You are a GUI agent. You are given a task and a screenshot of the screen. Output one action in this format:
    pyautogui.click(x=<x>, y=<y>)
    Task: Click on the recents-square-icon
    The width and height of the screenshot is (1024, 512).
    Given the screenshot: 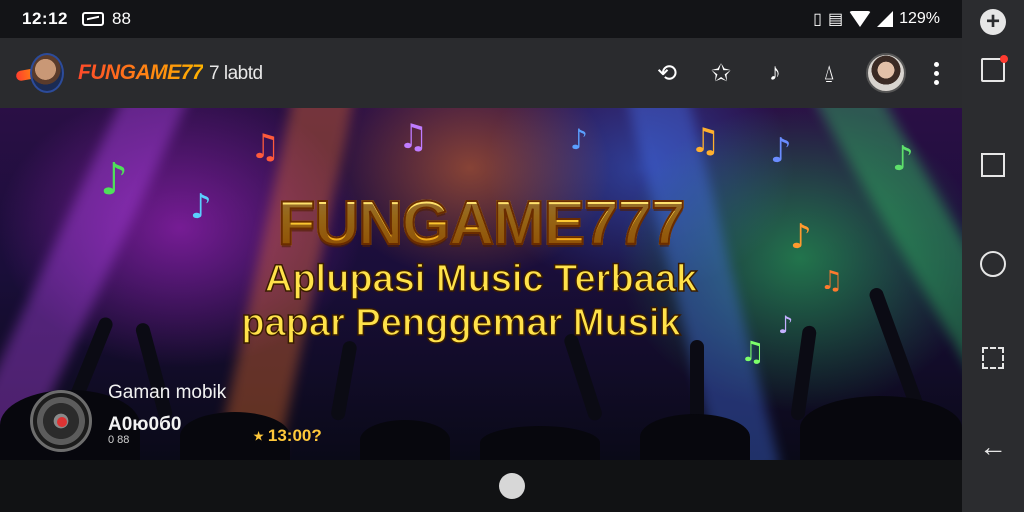 What is the action you would take?
    pyautogui.click(x=993, y=165)
    